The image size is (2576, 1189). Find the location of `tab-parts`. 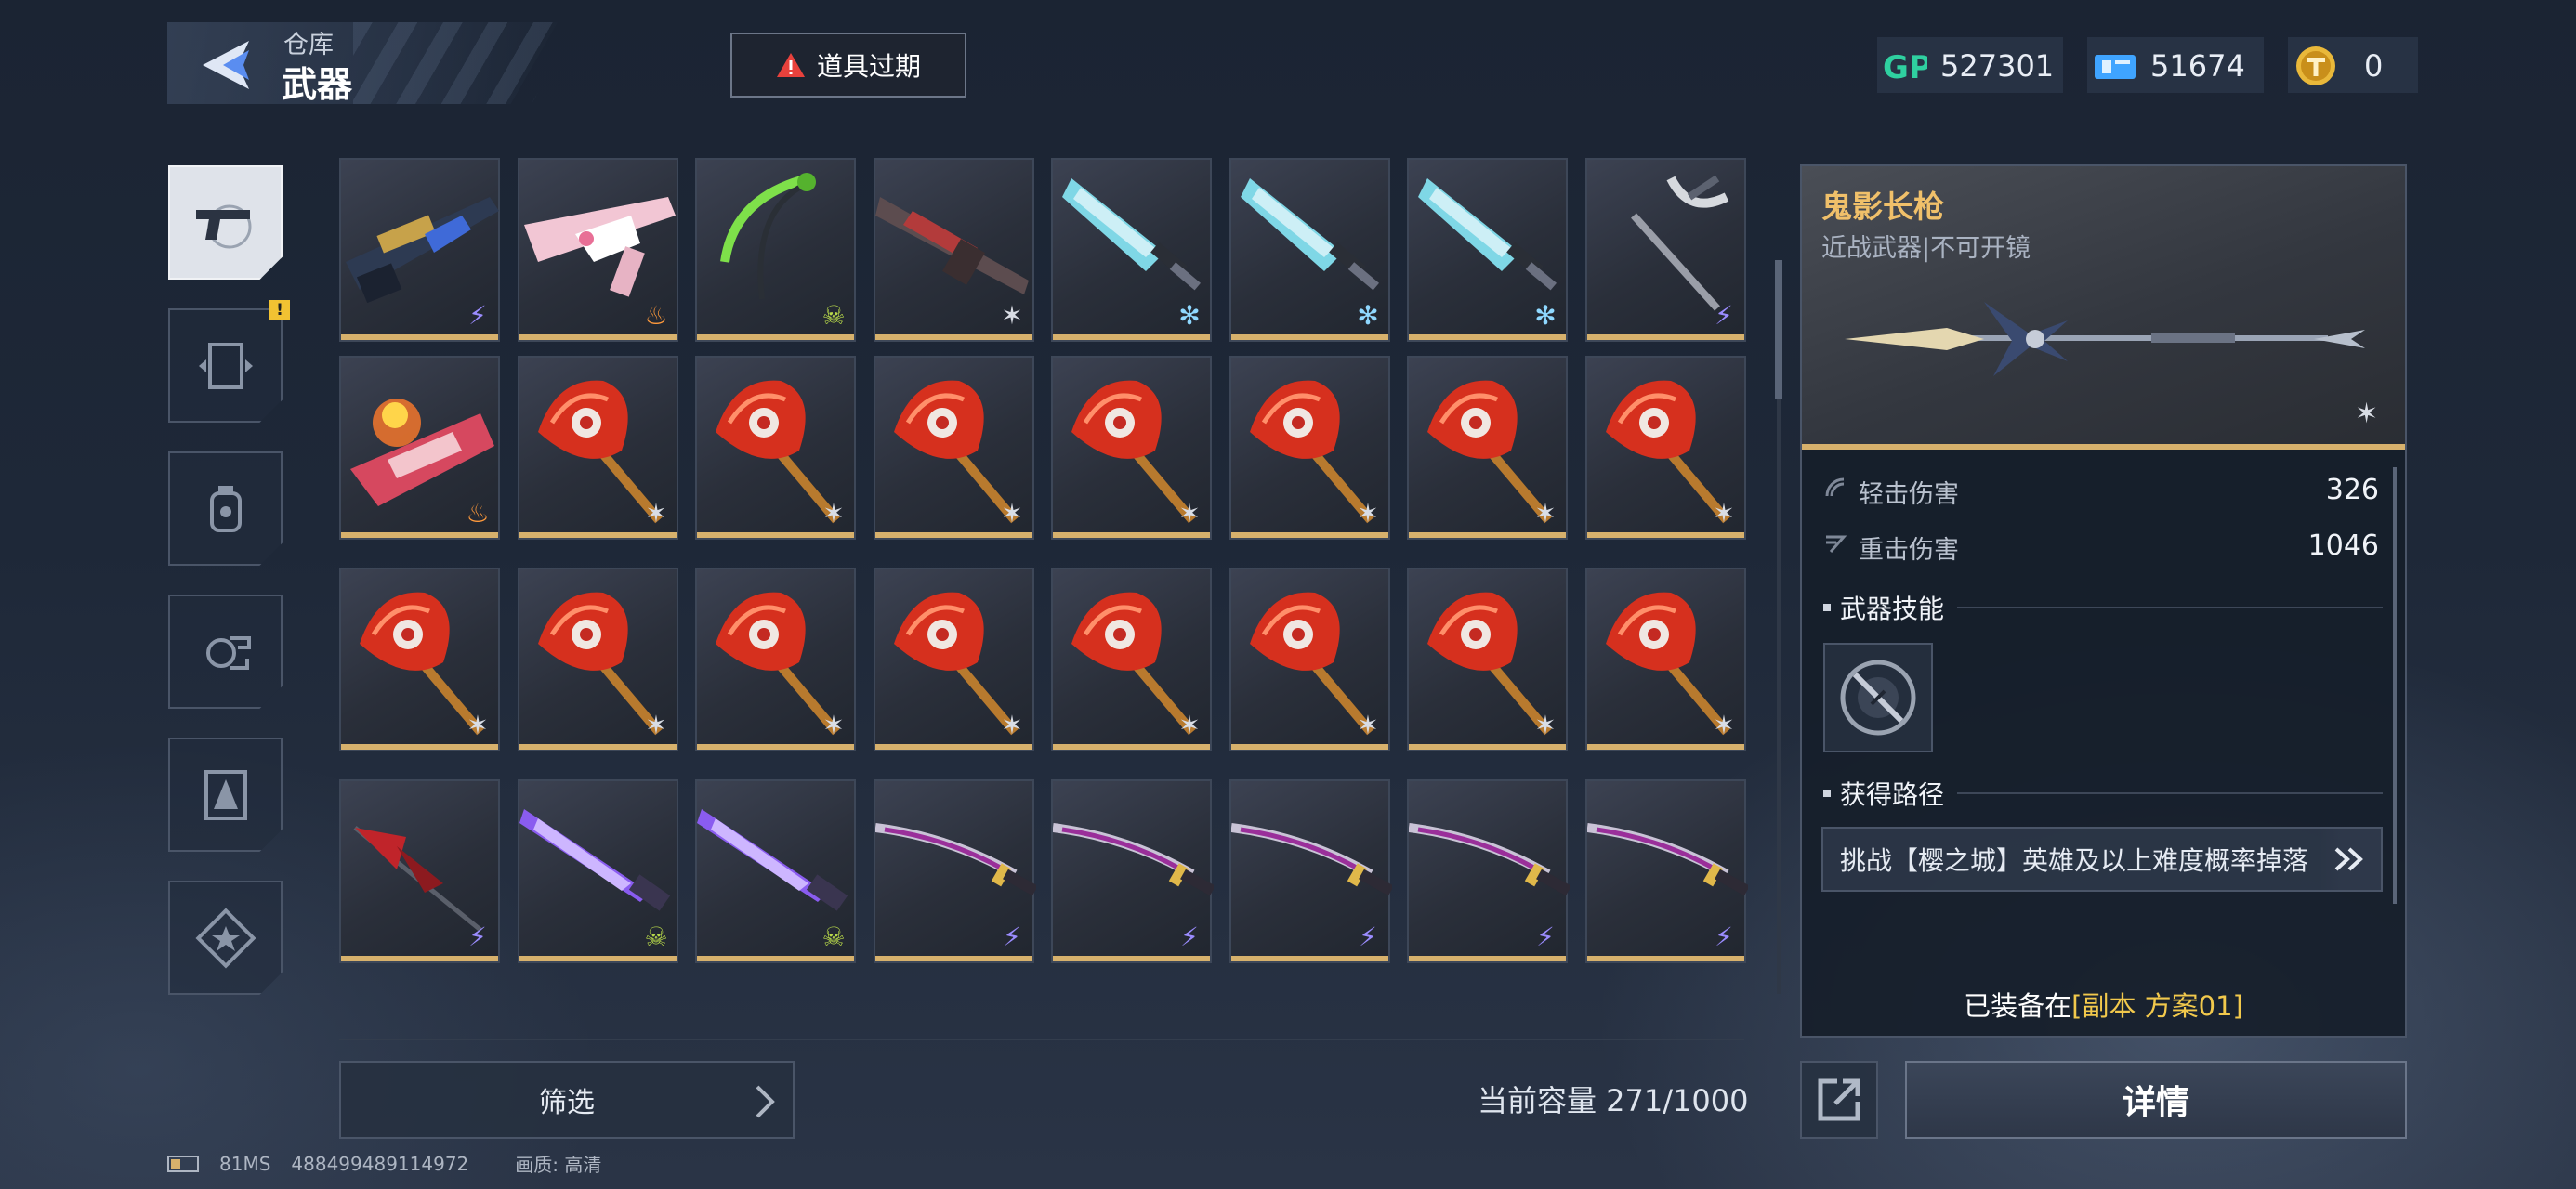

tab-parts is located at coordinates (225, 651).